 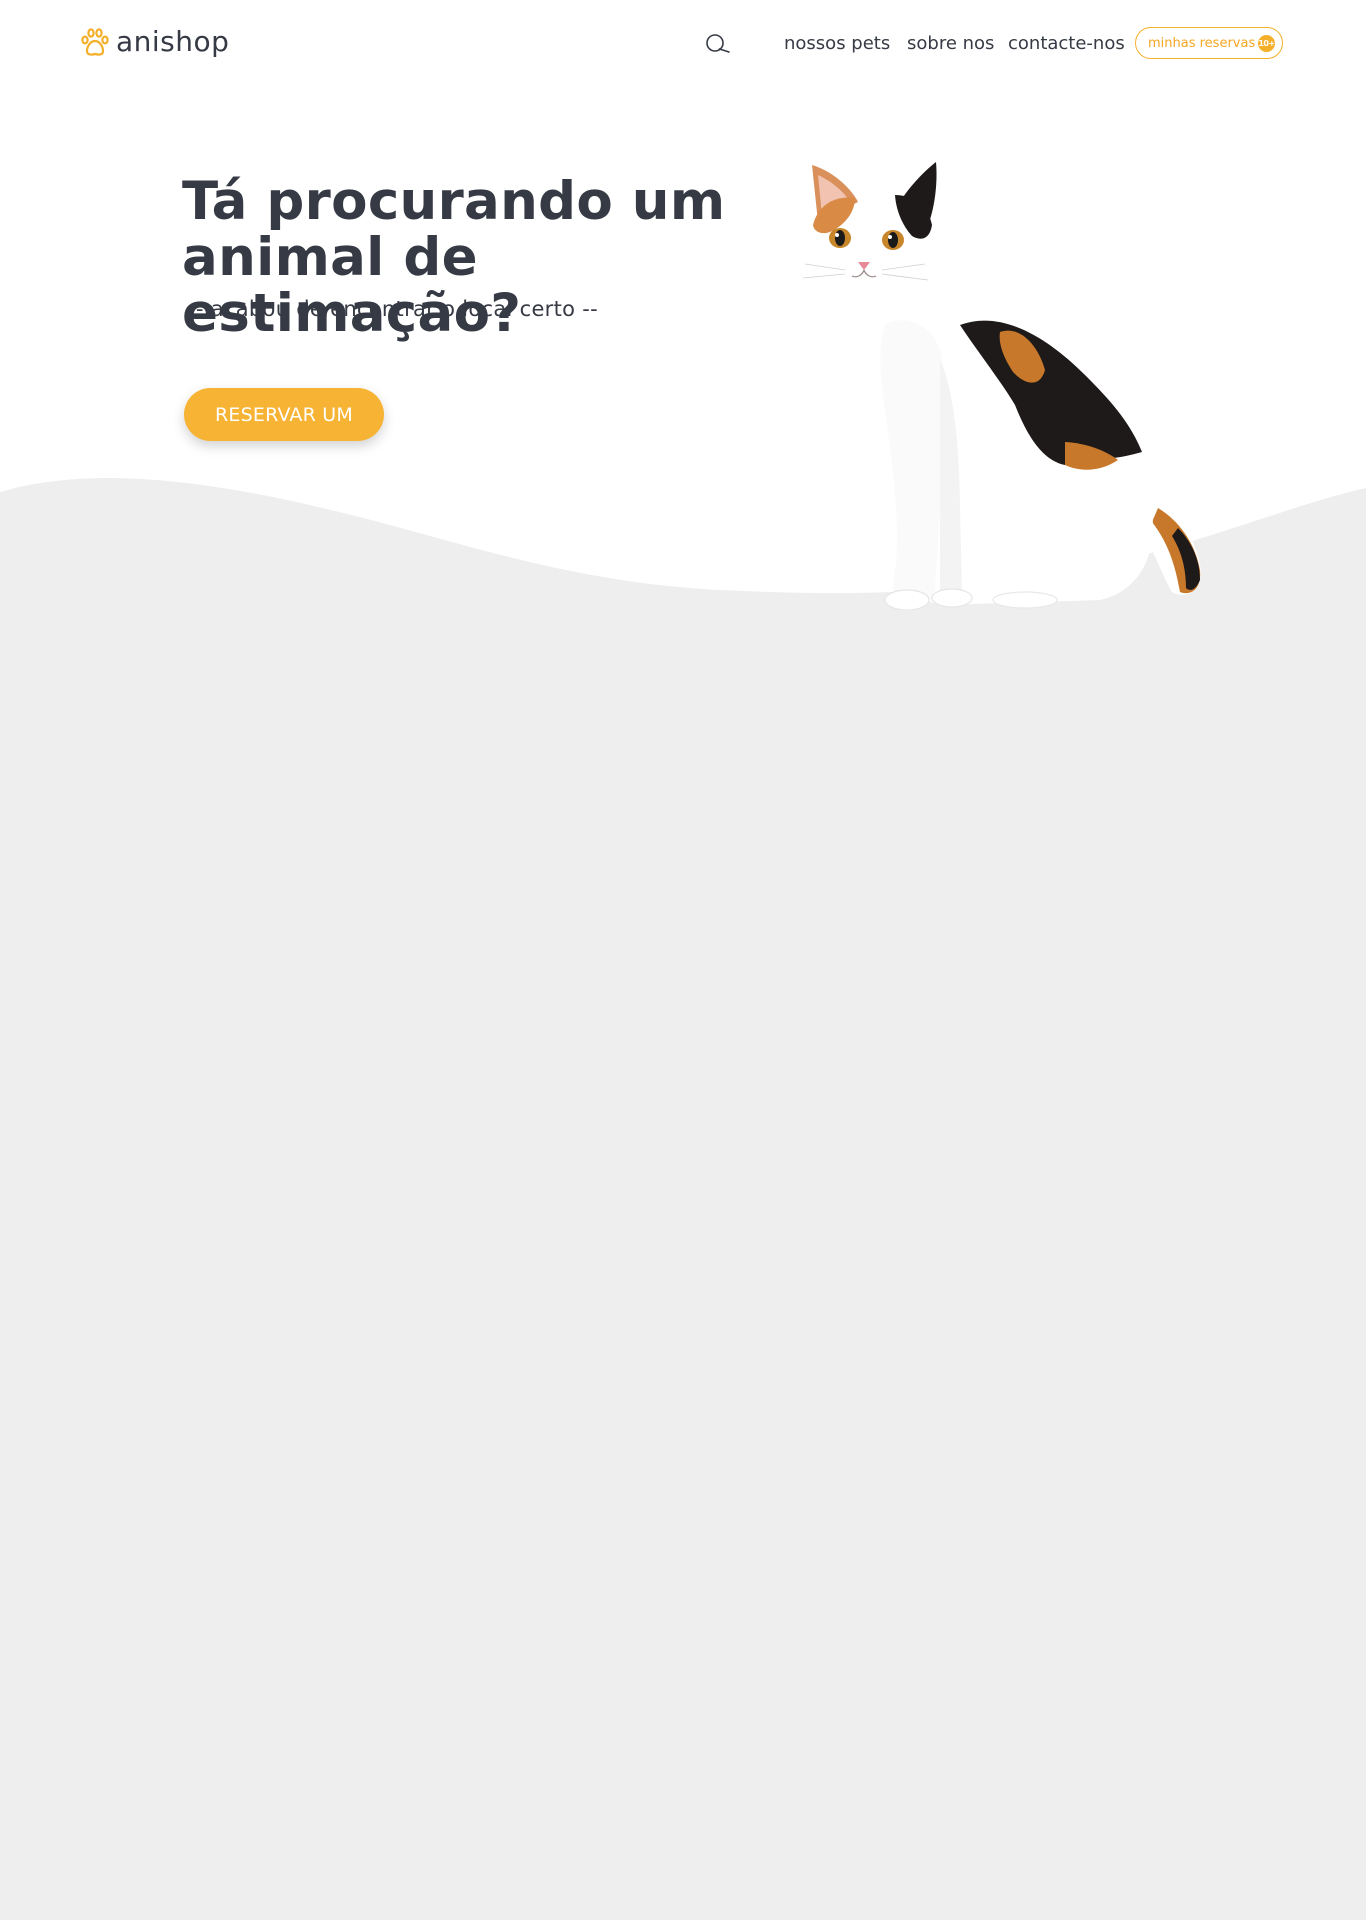 What do you see at coordinates (1266, 43) in the screenshot?
I see `reservations-count-badge: 10+` at bounding box center [1266, 43].